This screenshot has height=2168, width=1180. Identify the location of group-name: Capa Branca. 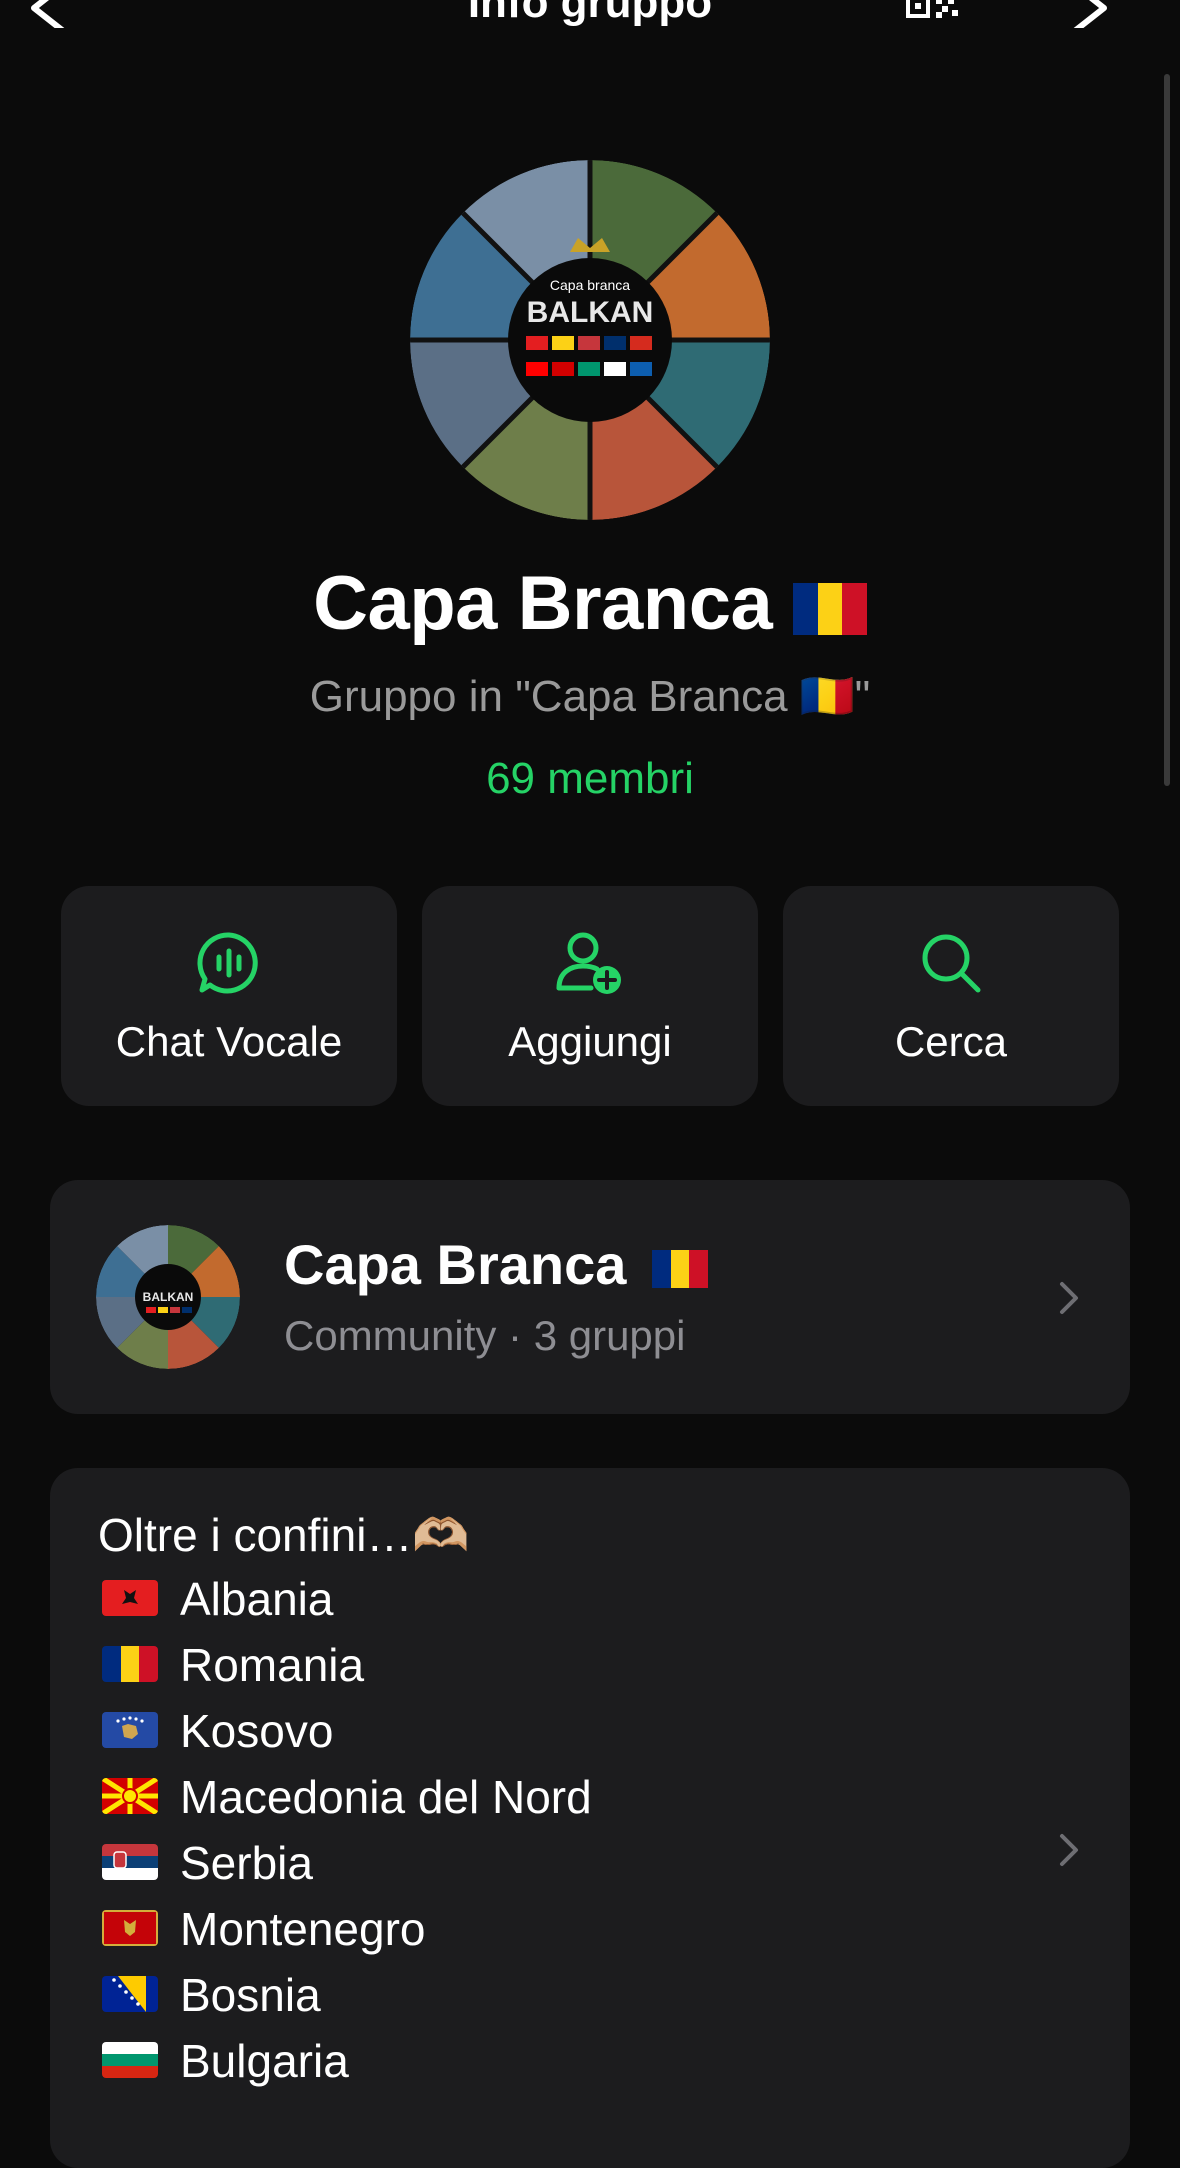
(590, 603).